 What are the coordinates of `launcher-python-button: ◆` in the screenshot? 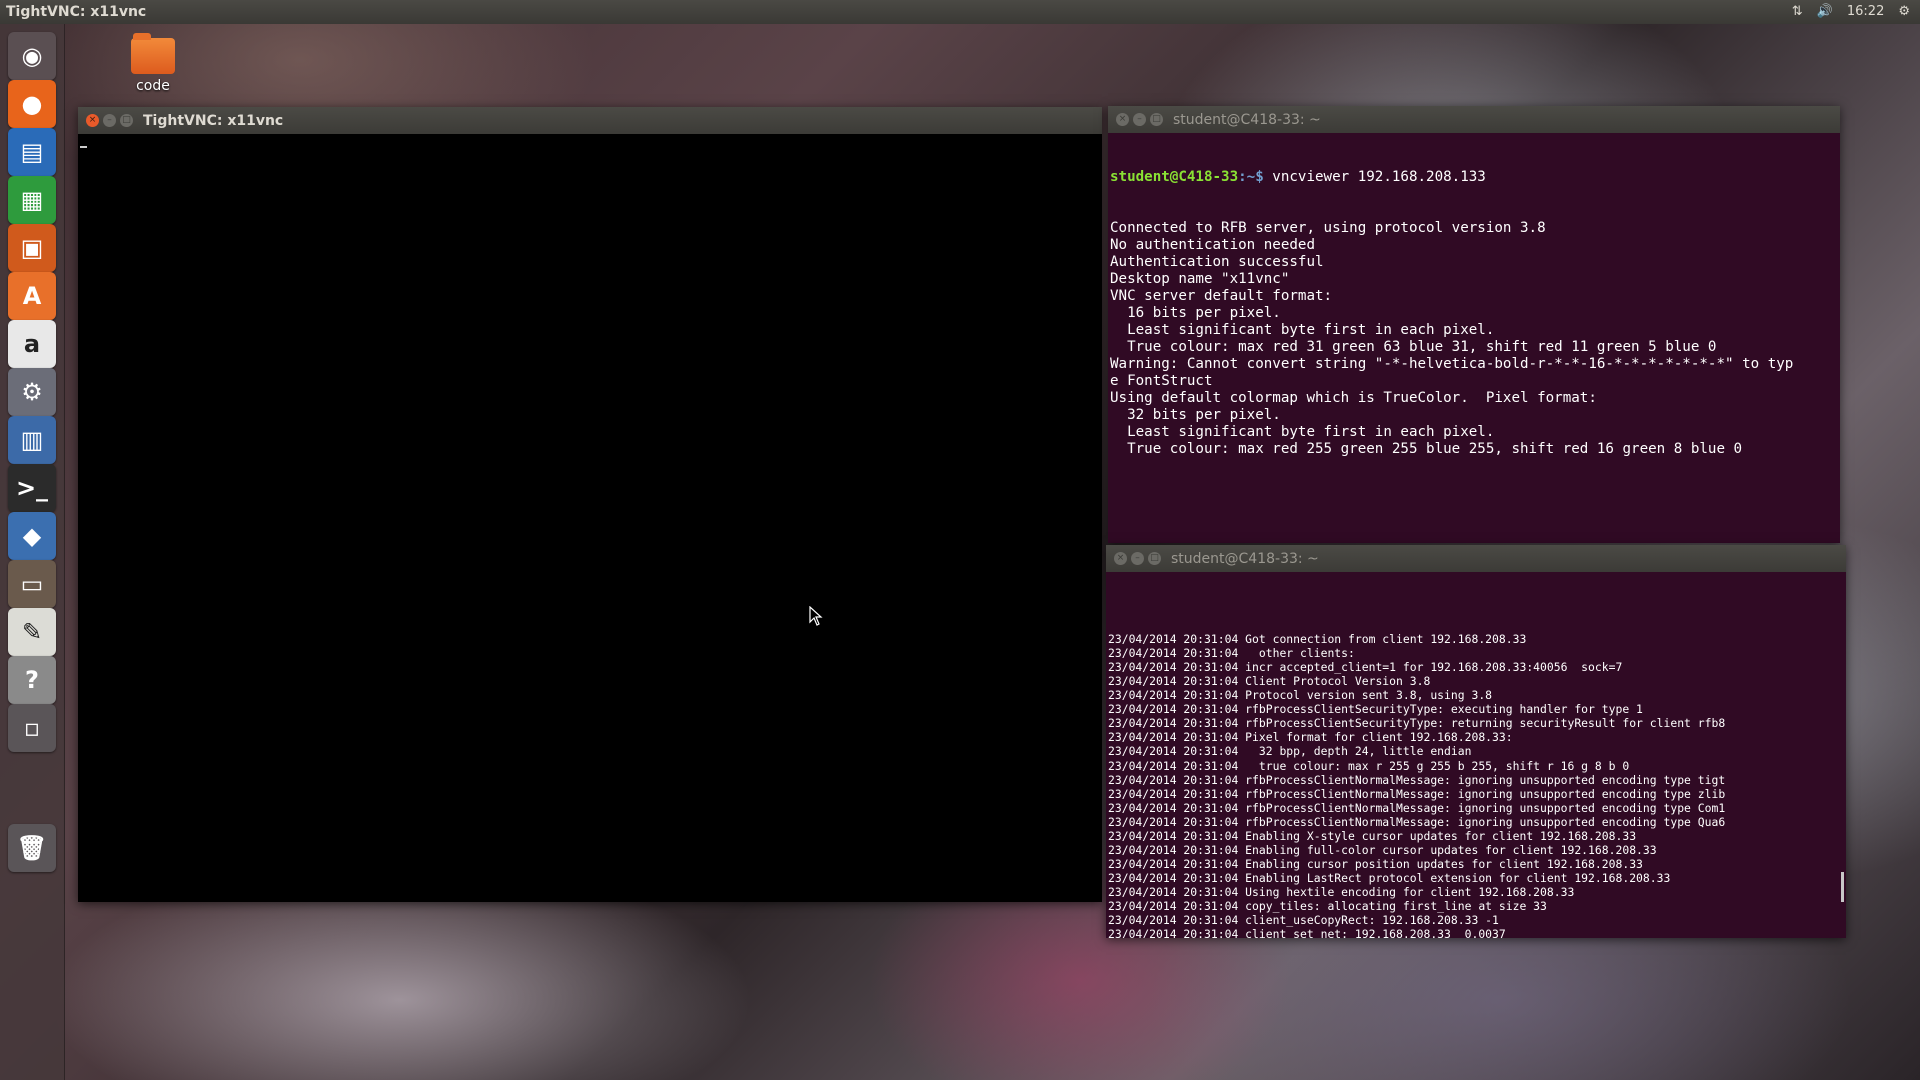 It's located at (32, 536).